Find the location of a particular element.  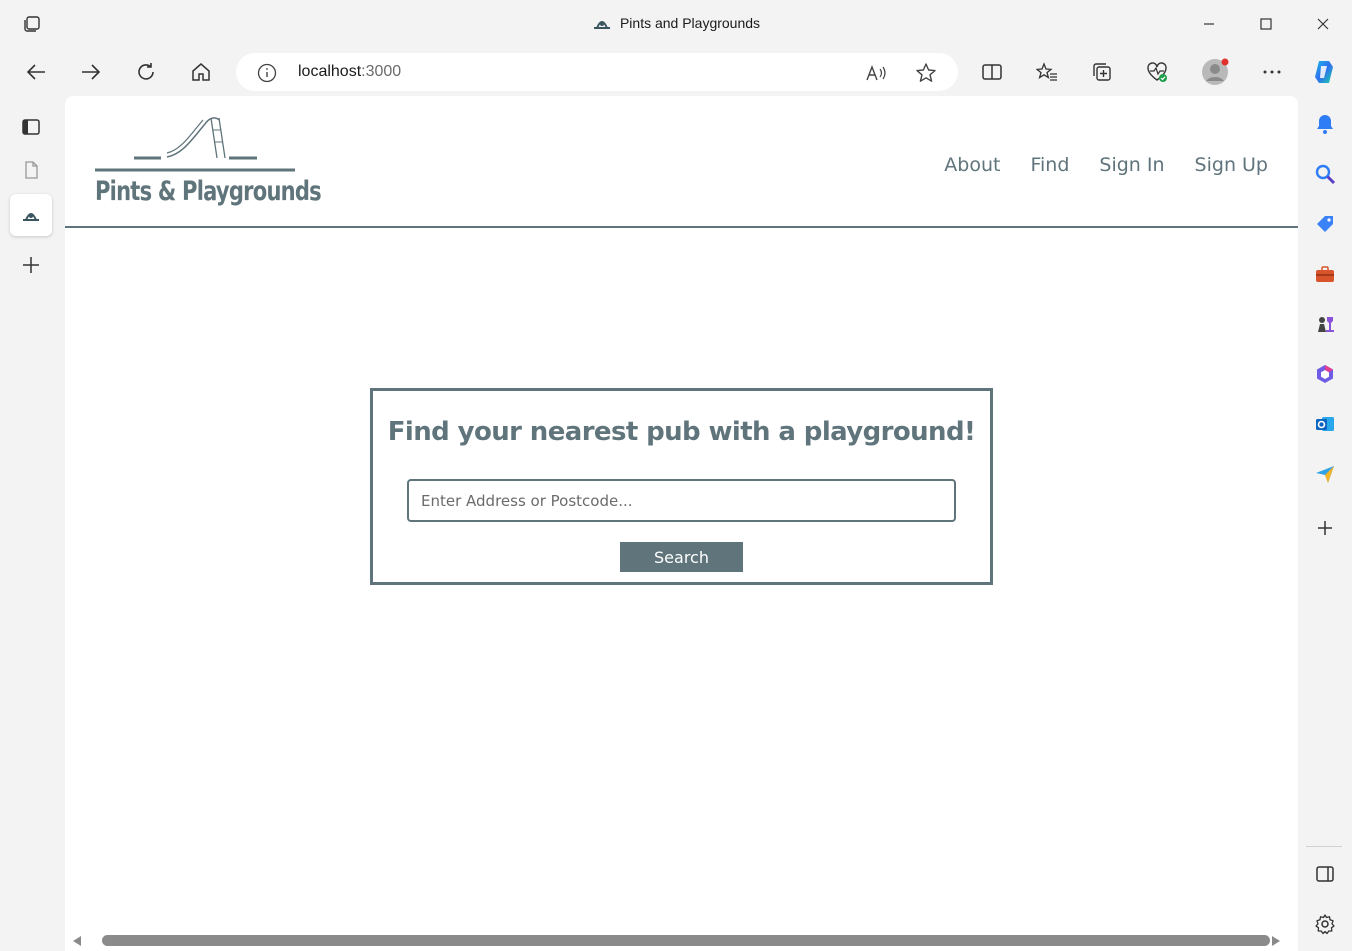

site-logo: Pints & Playgrounds is located at coordinates (207, 164).